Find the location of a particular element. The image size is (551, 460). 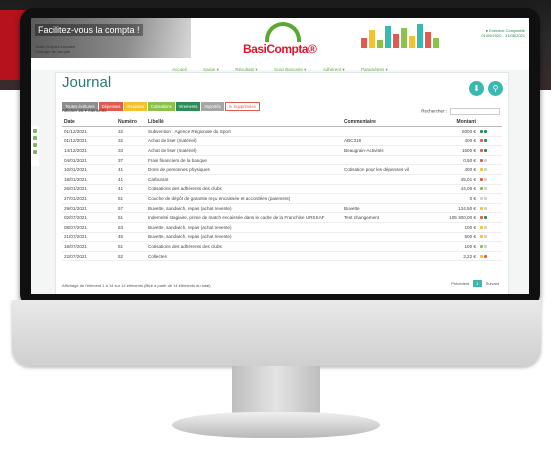

table-row: 22/07/2021 52 Collectes 3,22 € is located at coordinates (282, 256).